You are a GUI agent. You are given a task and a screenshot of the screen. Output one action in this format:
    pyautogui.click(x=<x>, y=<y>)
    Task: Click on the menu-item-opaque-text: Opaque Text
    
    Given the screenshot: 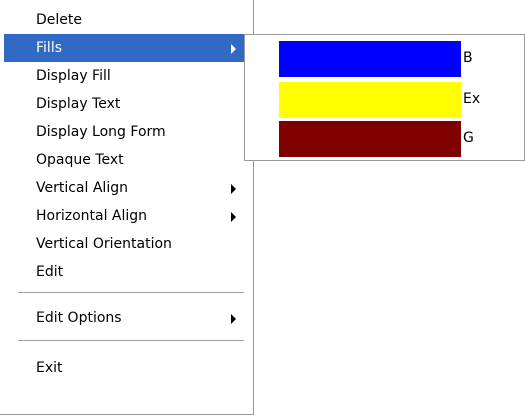 What is the action you would take?
    pyautogui.click(x=126, y=160)
    